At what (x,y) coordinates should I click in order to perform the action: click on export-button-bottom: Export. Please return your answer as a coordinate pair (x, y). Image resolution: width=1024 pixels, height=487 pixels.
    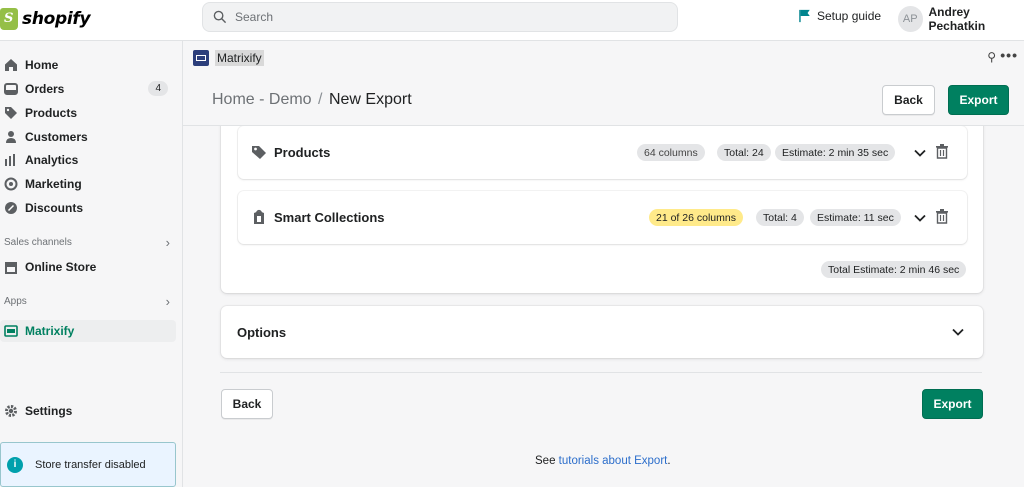
    Looking at the image, I should click on (952, 404).